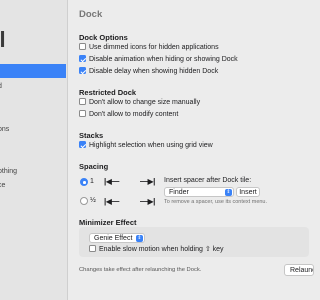 This screenshot has width=320, height=300. I want to click on option-label: Highlight selection when using grid view, so click(151, 145).